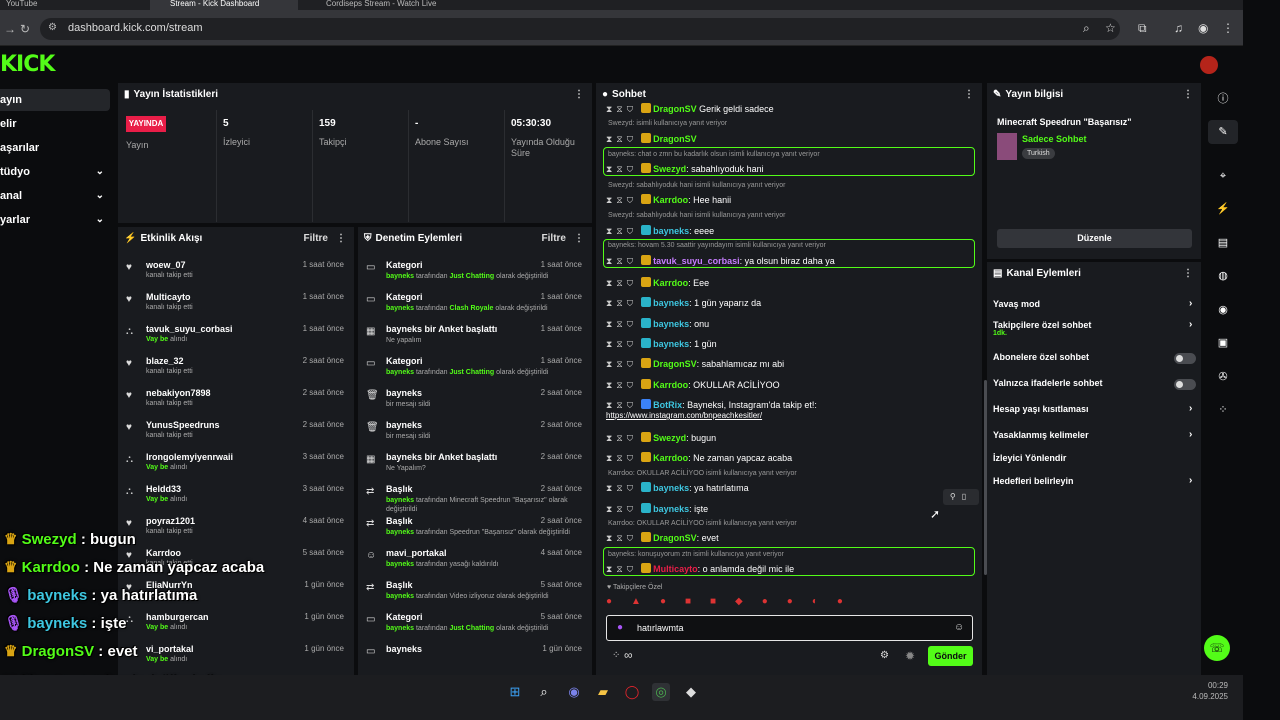  What do you see at coordinates (632, 692) in the screenshot?
I see `opera-icon: ◯` at bounding box center [632, 692].